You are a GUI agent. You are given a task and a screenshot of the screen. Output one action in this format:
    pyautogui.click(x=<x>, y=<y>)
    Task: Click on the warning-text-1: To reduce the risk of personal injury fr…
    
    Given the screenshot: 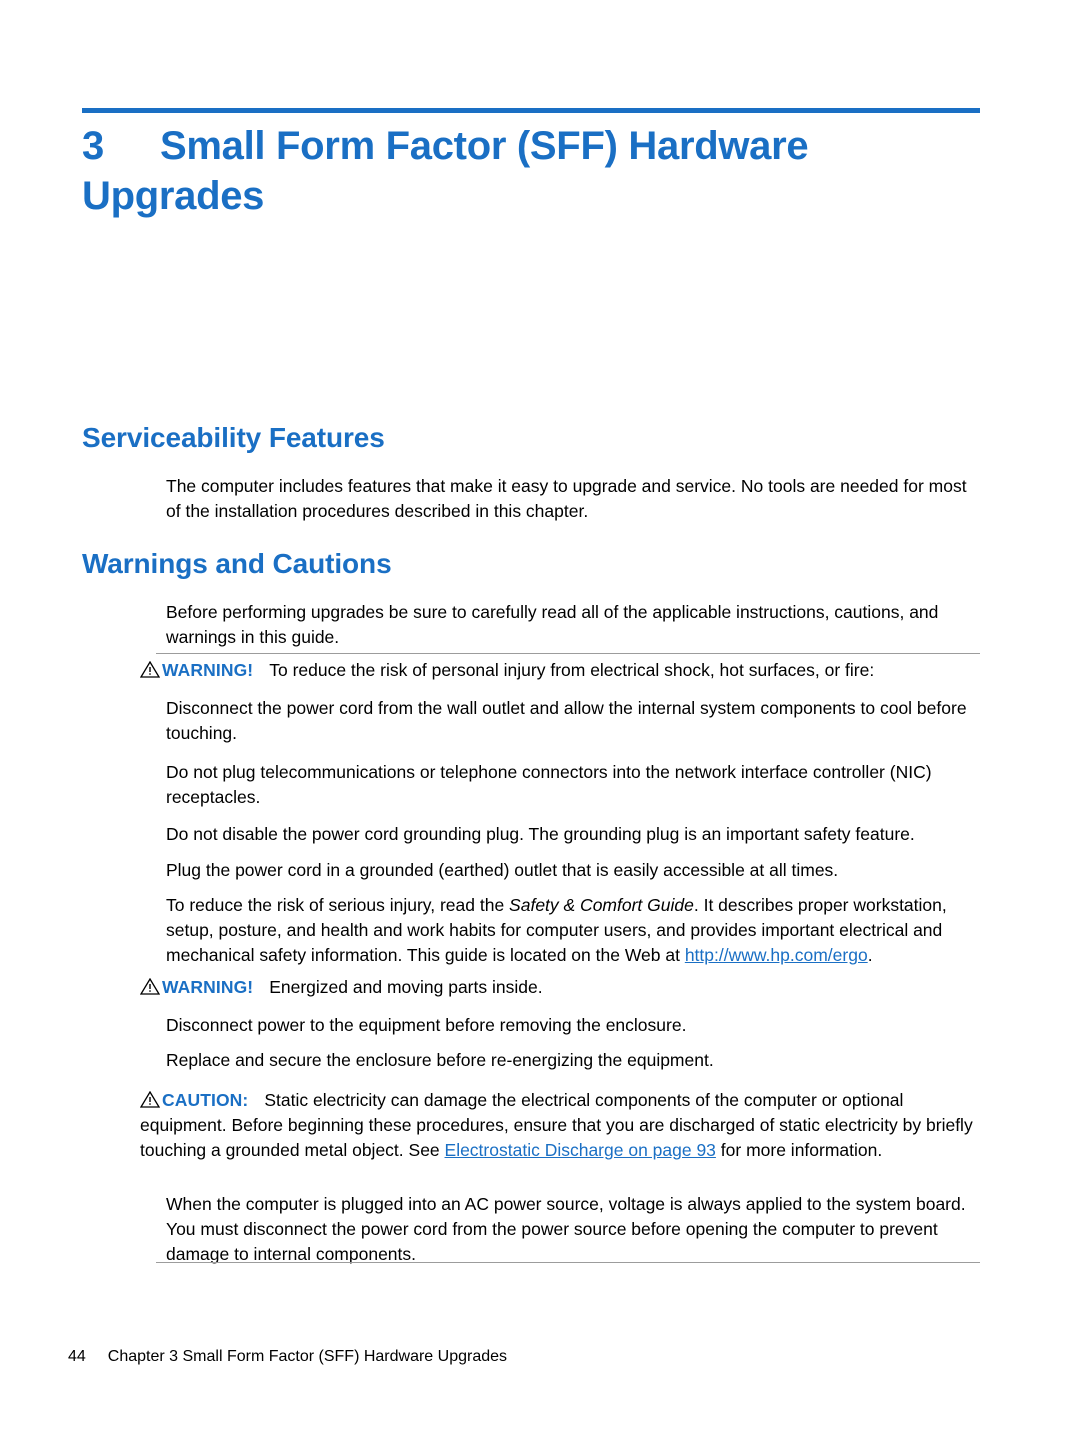 What is the action you would take?
    pyautogui.click(x=572, y=670)
    